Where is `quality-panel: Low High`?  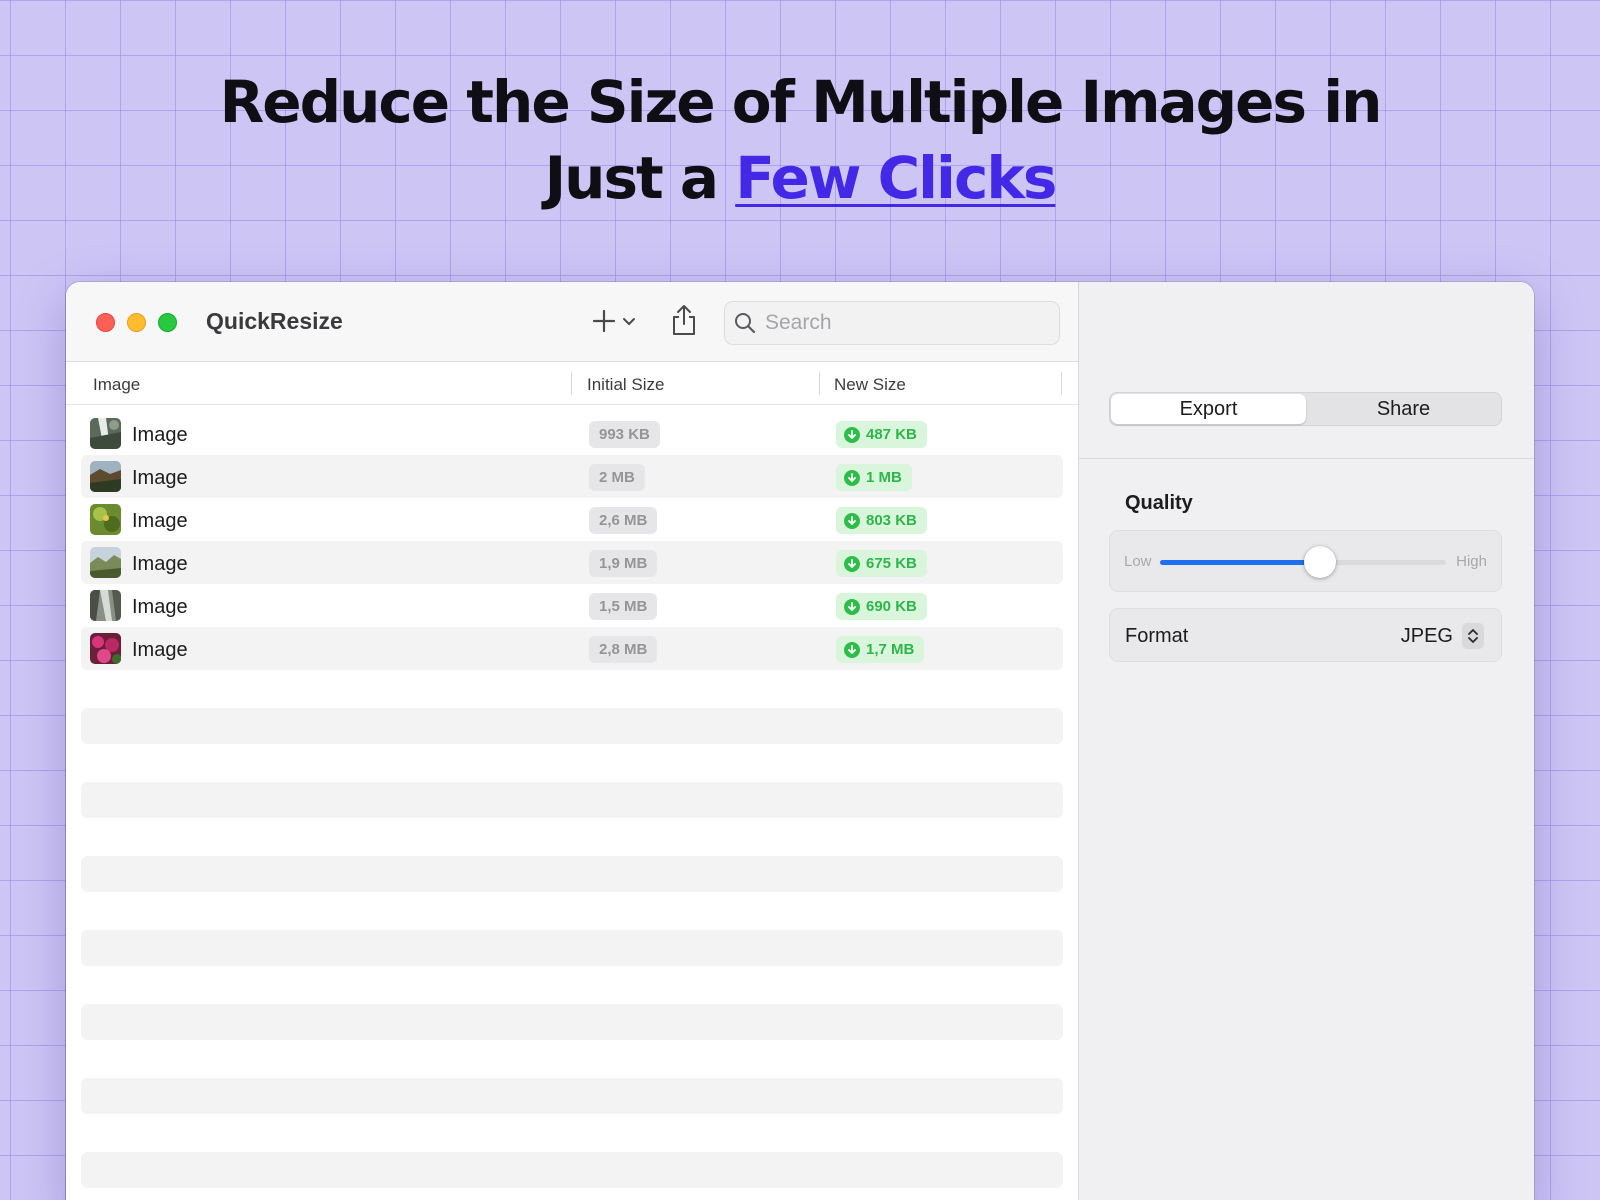
quality-panel: Low High is located at coordinates (1305, 561).